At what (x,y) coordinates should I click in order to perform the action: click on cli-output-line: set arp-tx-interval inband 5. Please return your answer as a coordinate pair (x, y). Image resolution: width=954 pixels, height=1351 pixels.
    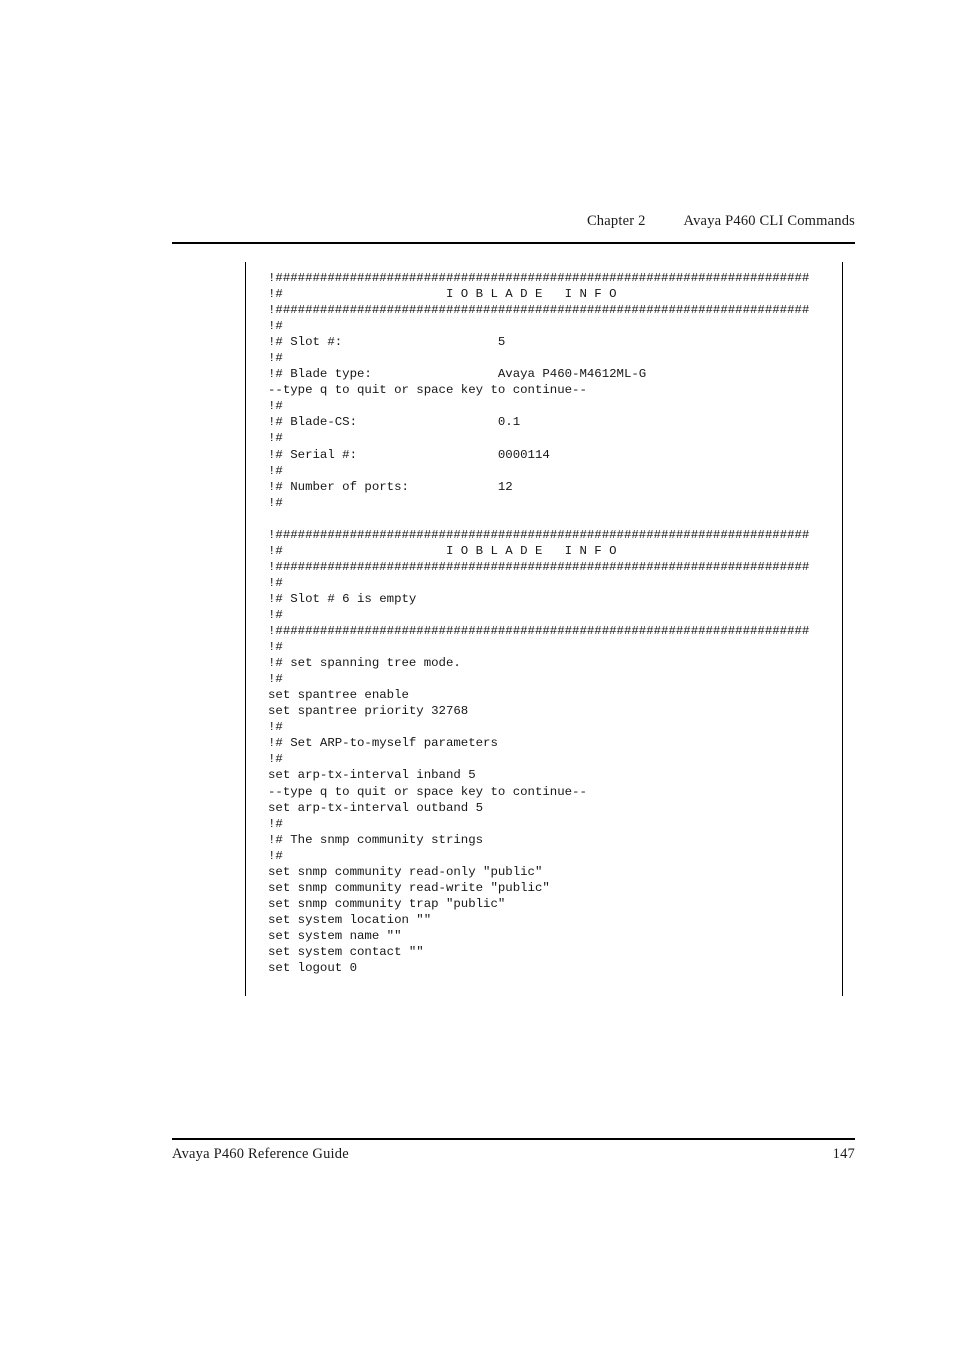
    Looking at the image, I should click on (372, 775).